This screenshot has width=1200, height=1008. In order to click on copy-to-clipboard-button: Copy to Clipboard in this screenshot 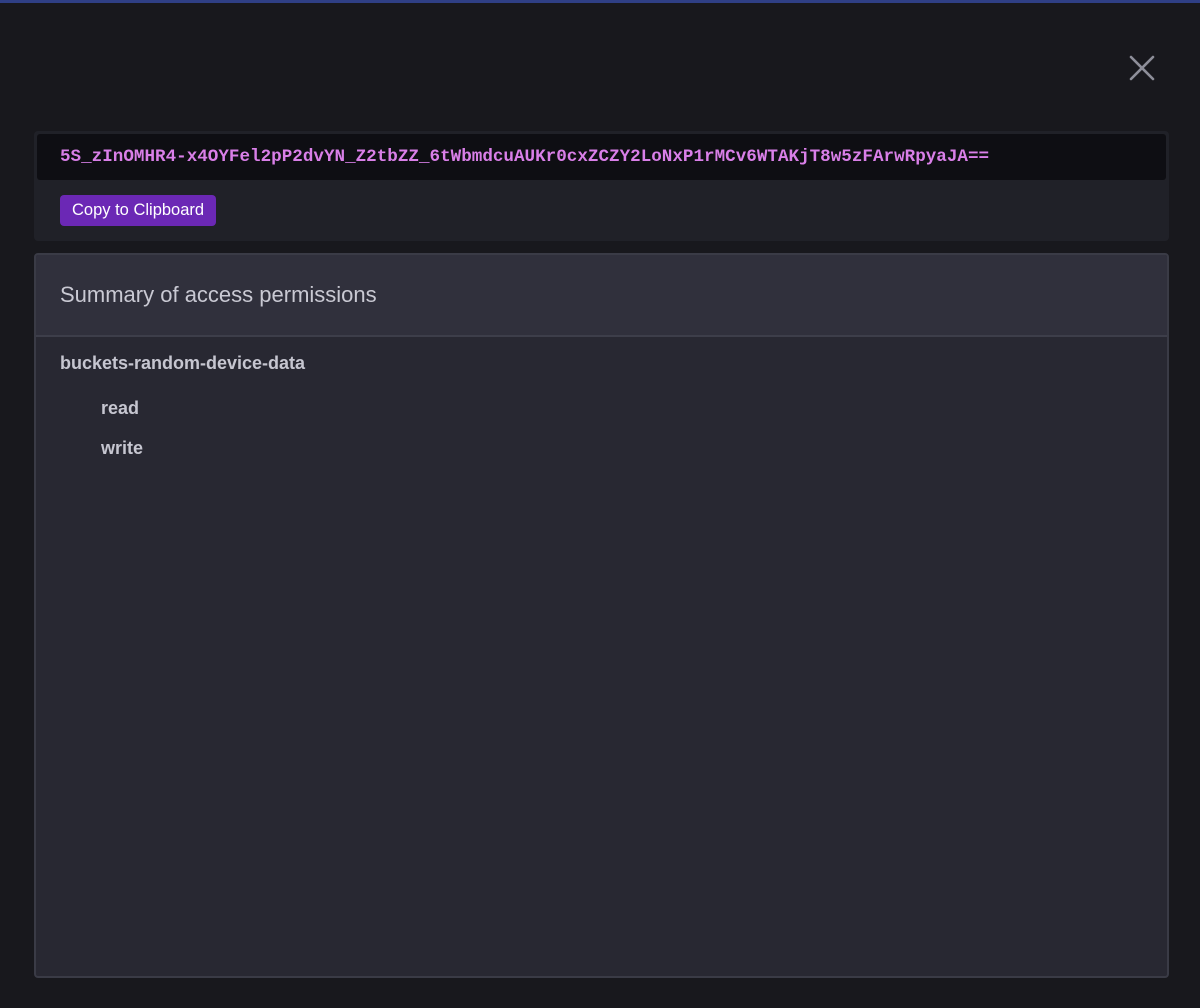, I will do `click(138, 210)`.